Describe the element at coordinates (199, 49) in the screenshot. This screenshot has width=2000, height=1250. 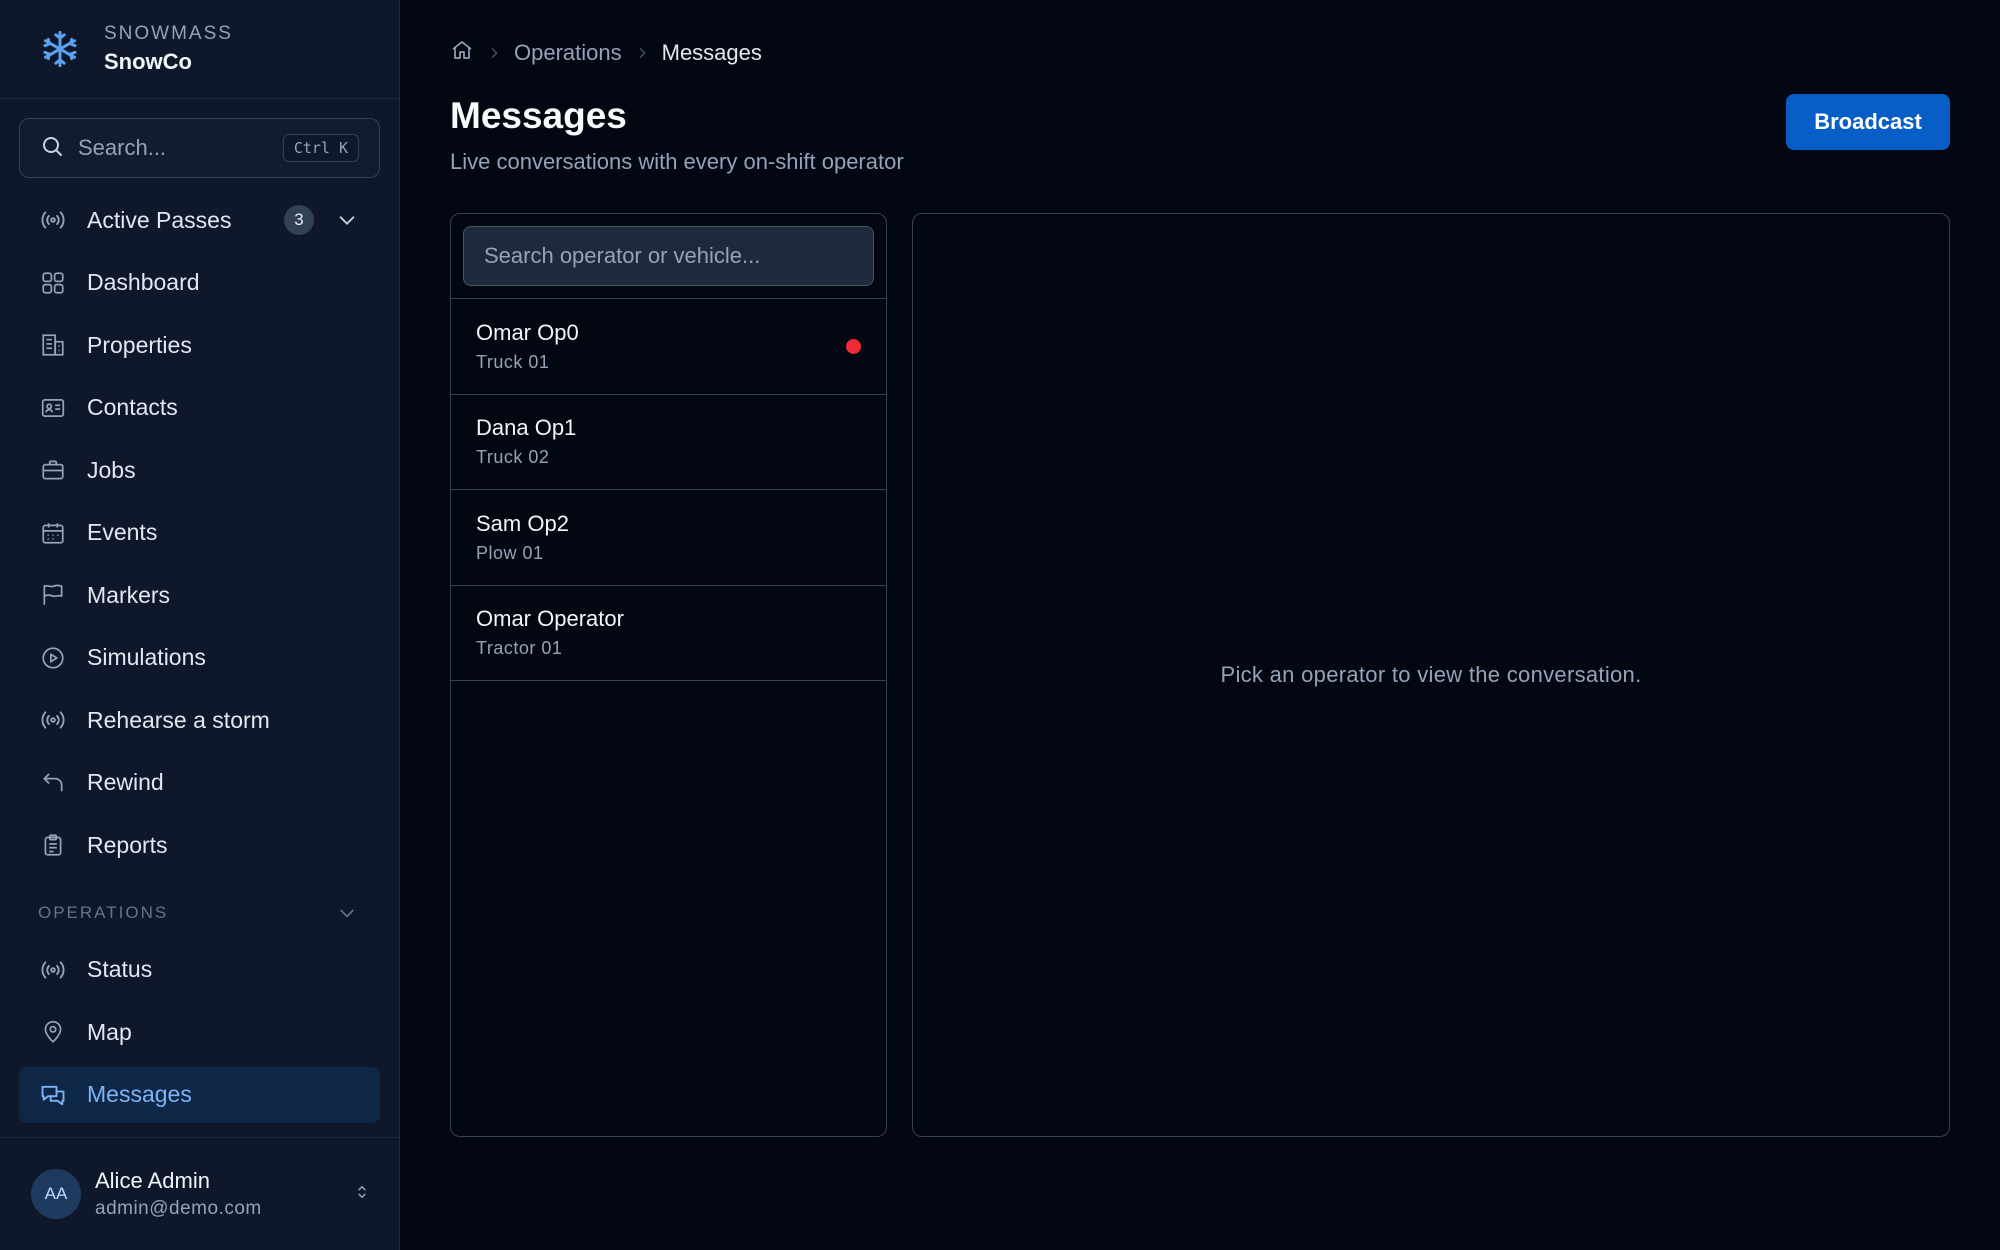
I see `brand: SNOWMASS SnowCo` at that location.